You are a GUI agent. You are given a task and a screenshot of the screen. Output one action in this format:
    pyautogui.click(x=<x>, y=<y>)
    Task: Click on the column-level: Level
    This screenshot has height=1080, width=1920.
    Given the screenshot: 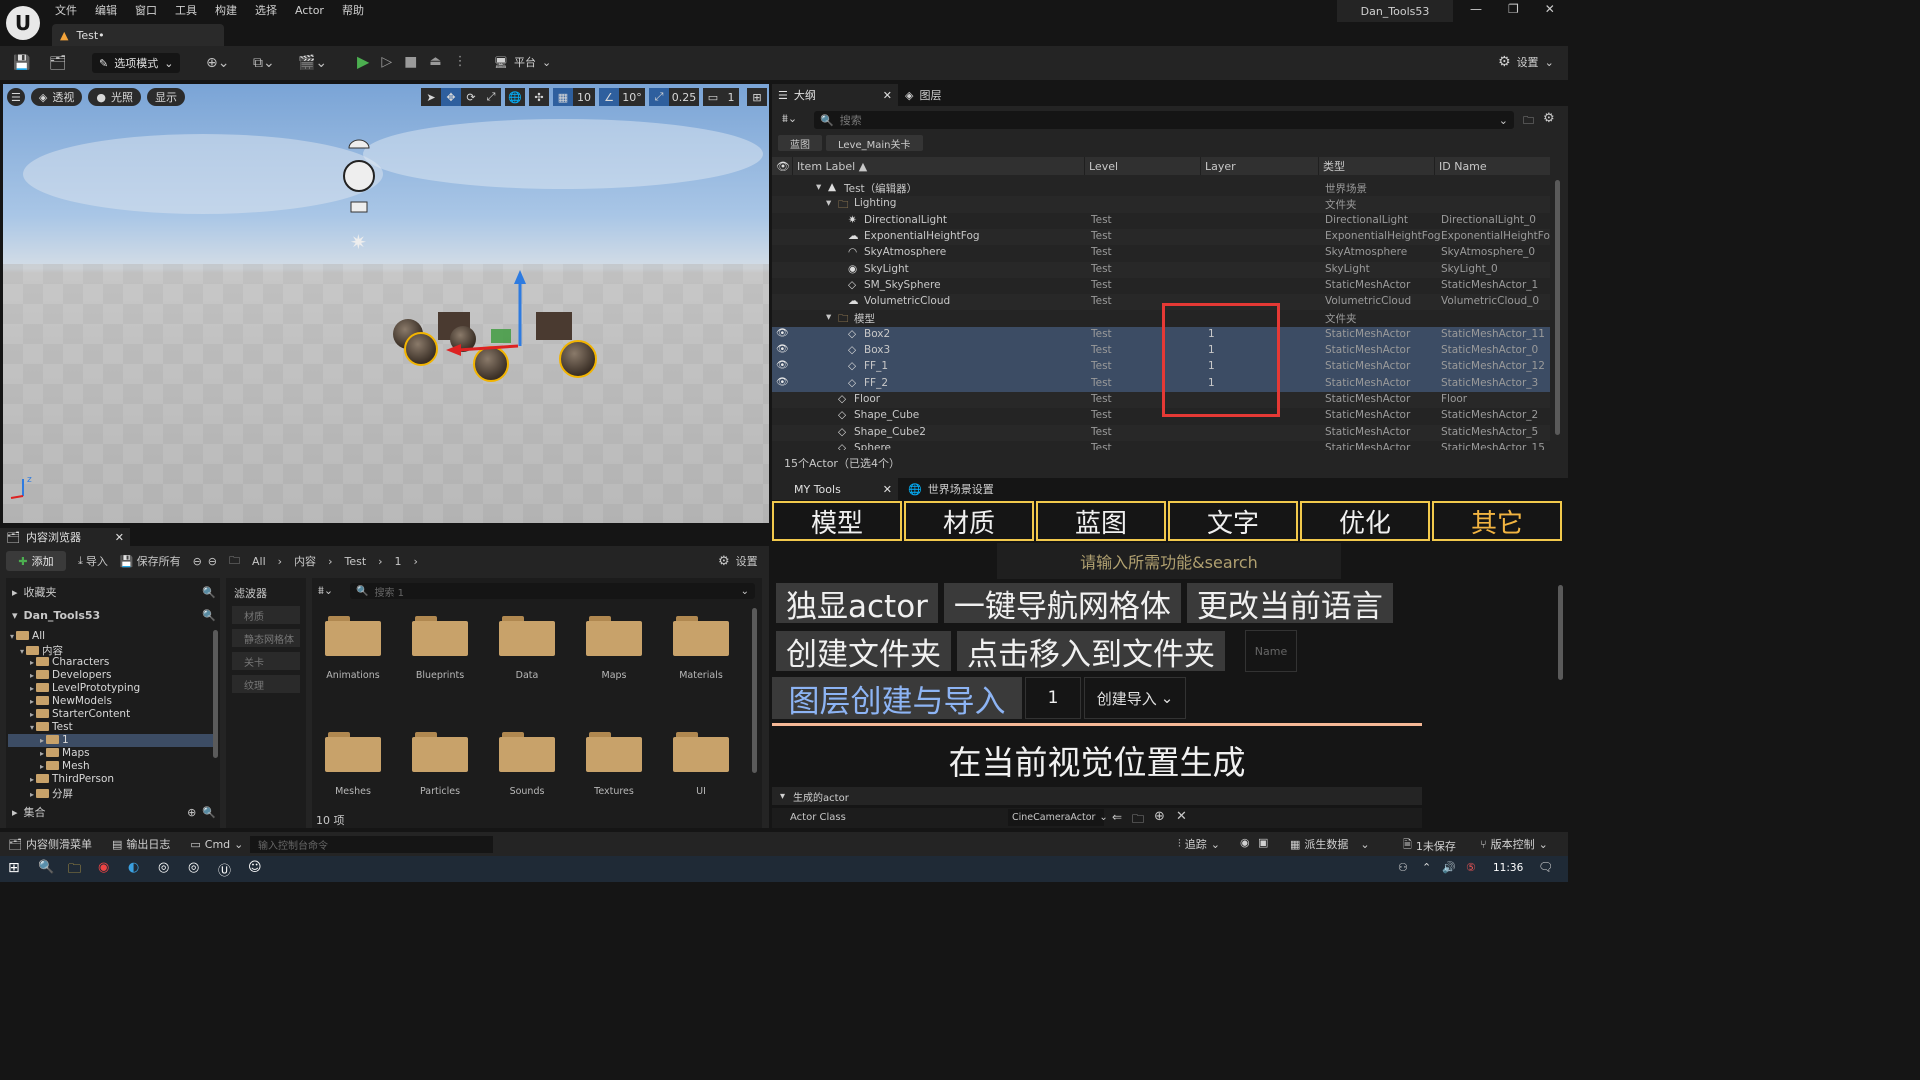 What is the action you would take?
    pyautogui.click(x=1142, y=166)
    